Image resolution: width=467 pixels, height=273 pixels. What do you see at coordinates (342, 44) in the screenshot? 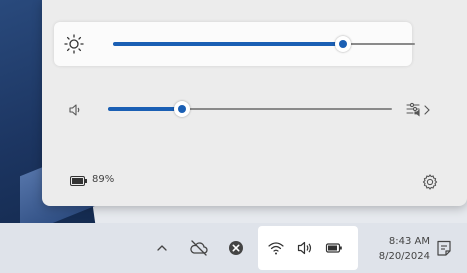
I see `brightness-slider-thumb` at bounding box center [342, 44].